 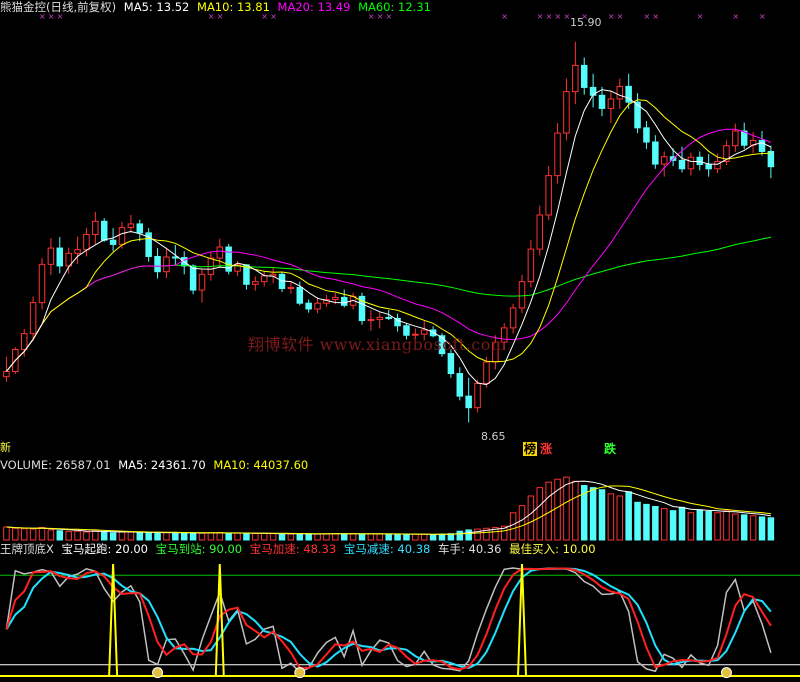 I want to click on tag-die: 跌, so click(x=610, y=449).